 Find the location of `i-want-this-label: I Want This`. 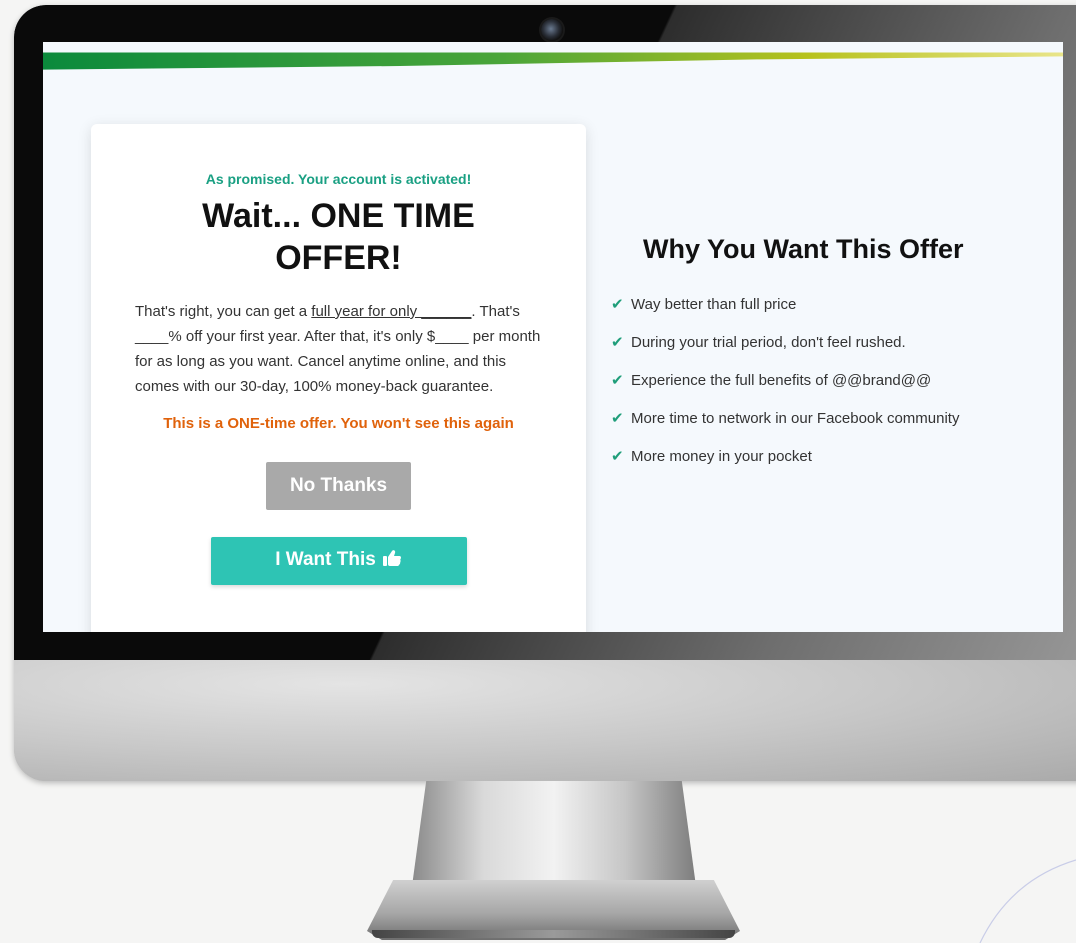

i-want-this-label: I Want This is located at coordinates (325, 559).